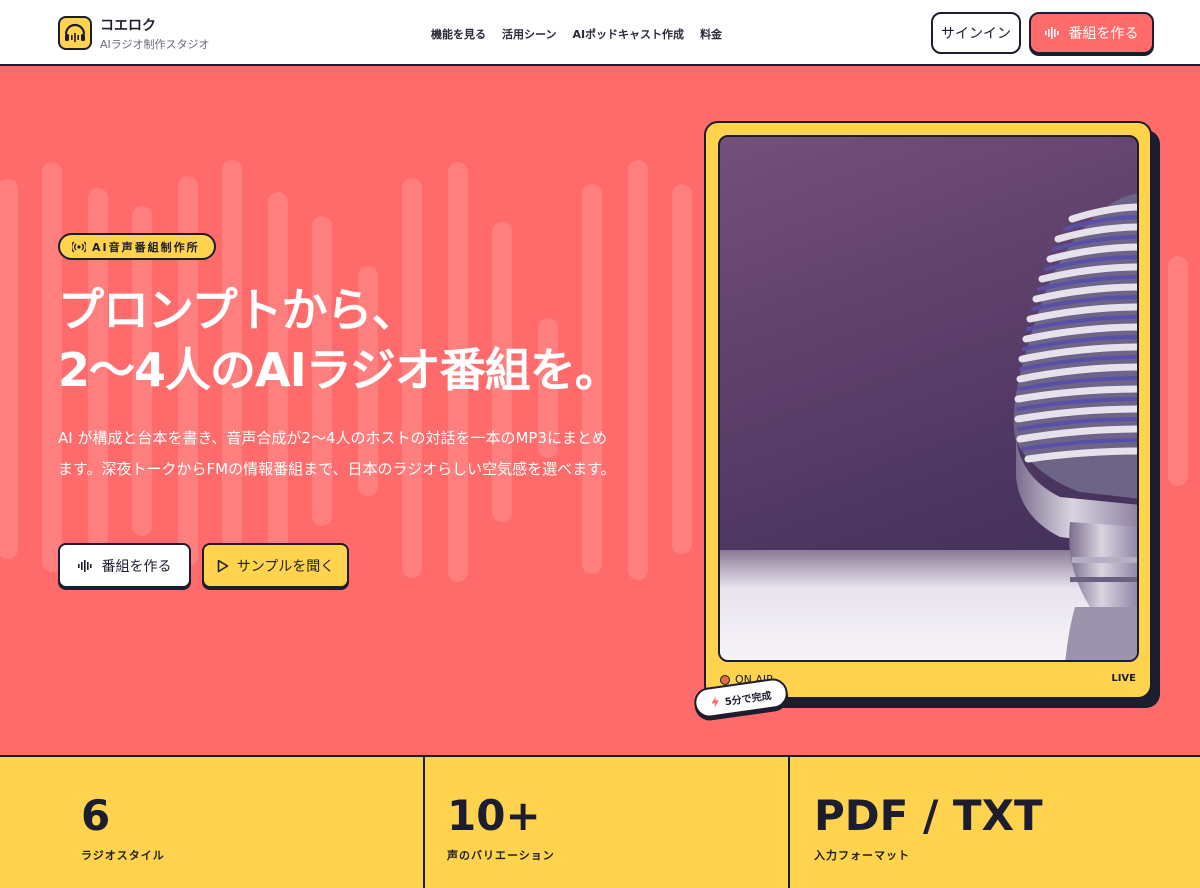  I want to click on create-show-button: 番組を作る, so click(1091, 33).